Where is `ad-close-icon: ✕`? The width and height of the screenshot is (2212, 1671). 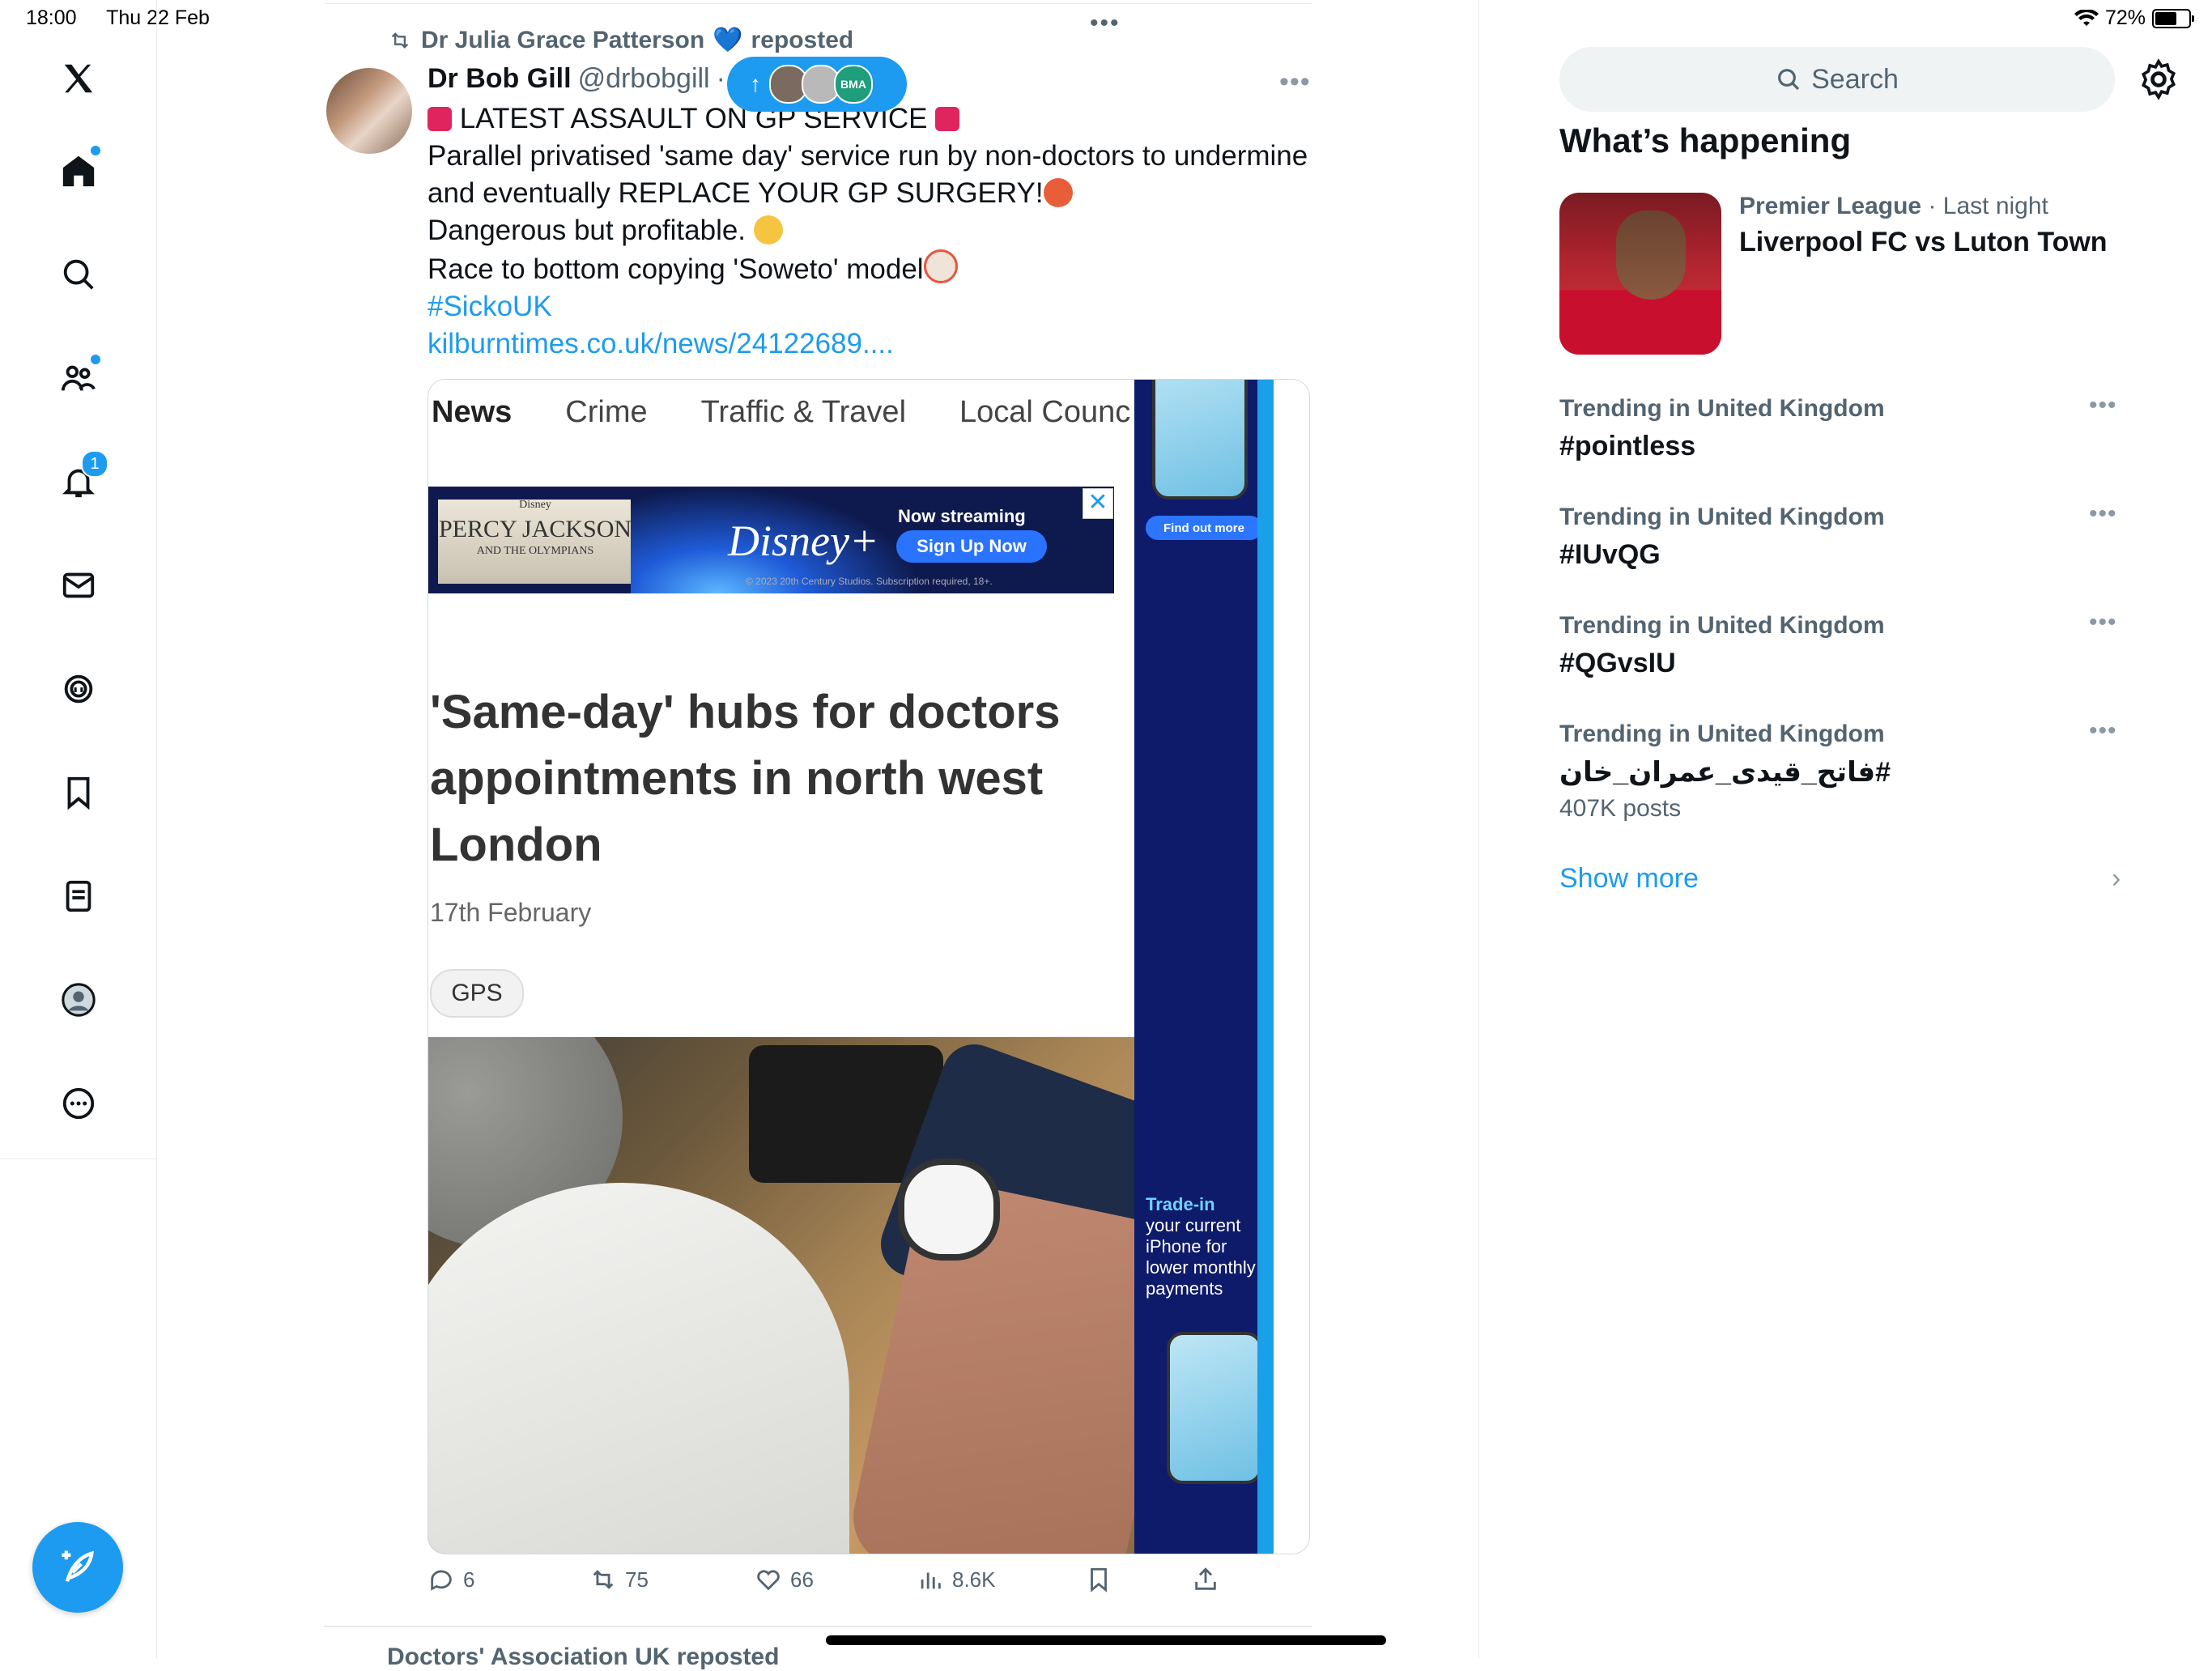
ad-close-icon: ✕ is located at coordinates (1098, 503).